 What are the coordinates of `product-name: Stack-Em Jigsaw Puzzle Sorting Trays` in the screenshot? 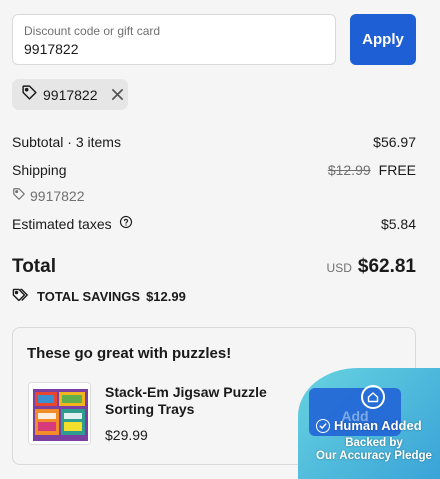 It's located at (190, 401).